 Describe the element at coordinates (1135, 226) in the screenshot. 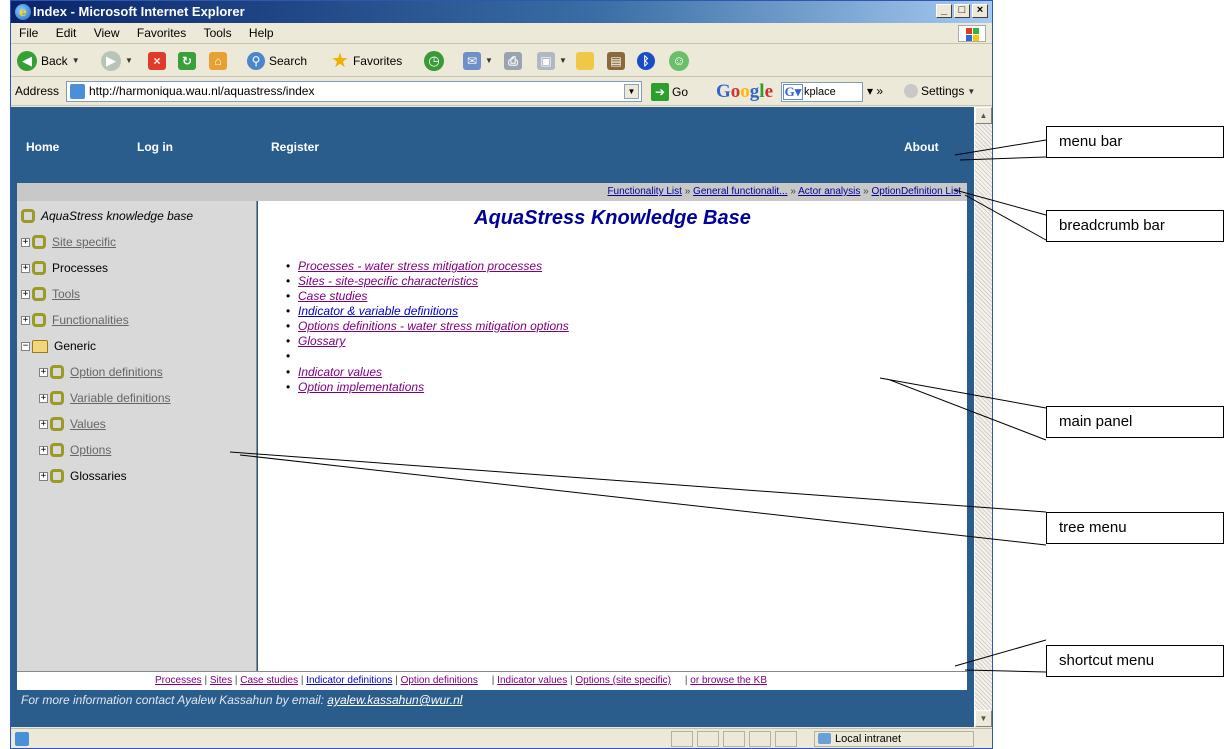

I see `callout-breadcrumb-bar: breadcrumb bar` at that location.